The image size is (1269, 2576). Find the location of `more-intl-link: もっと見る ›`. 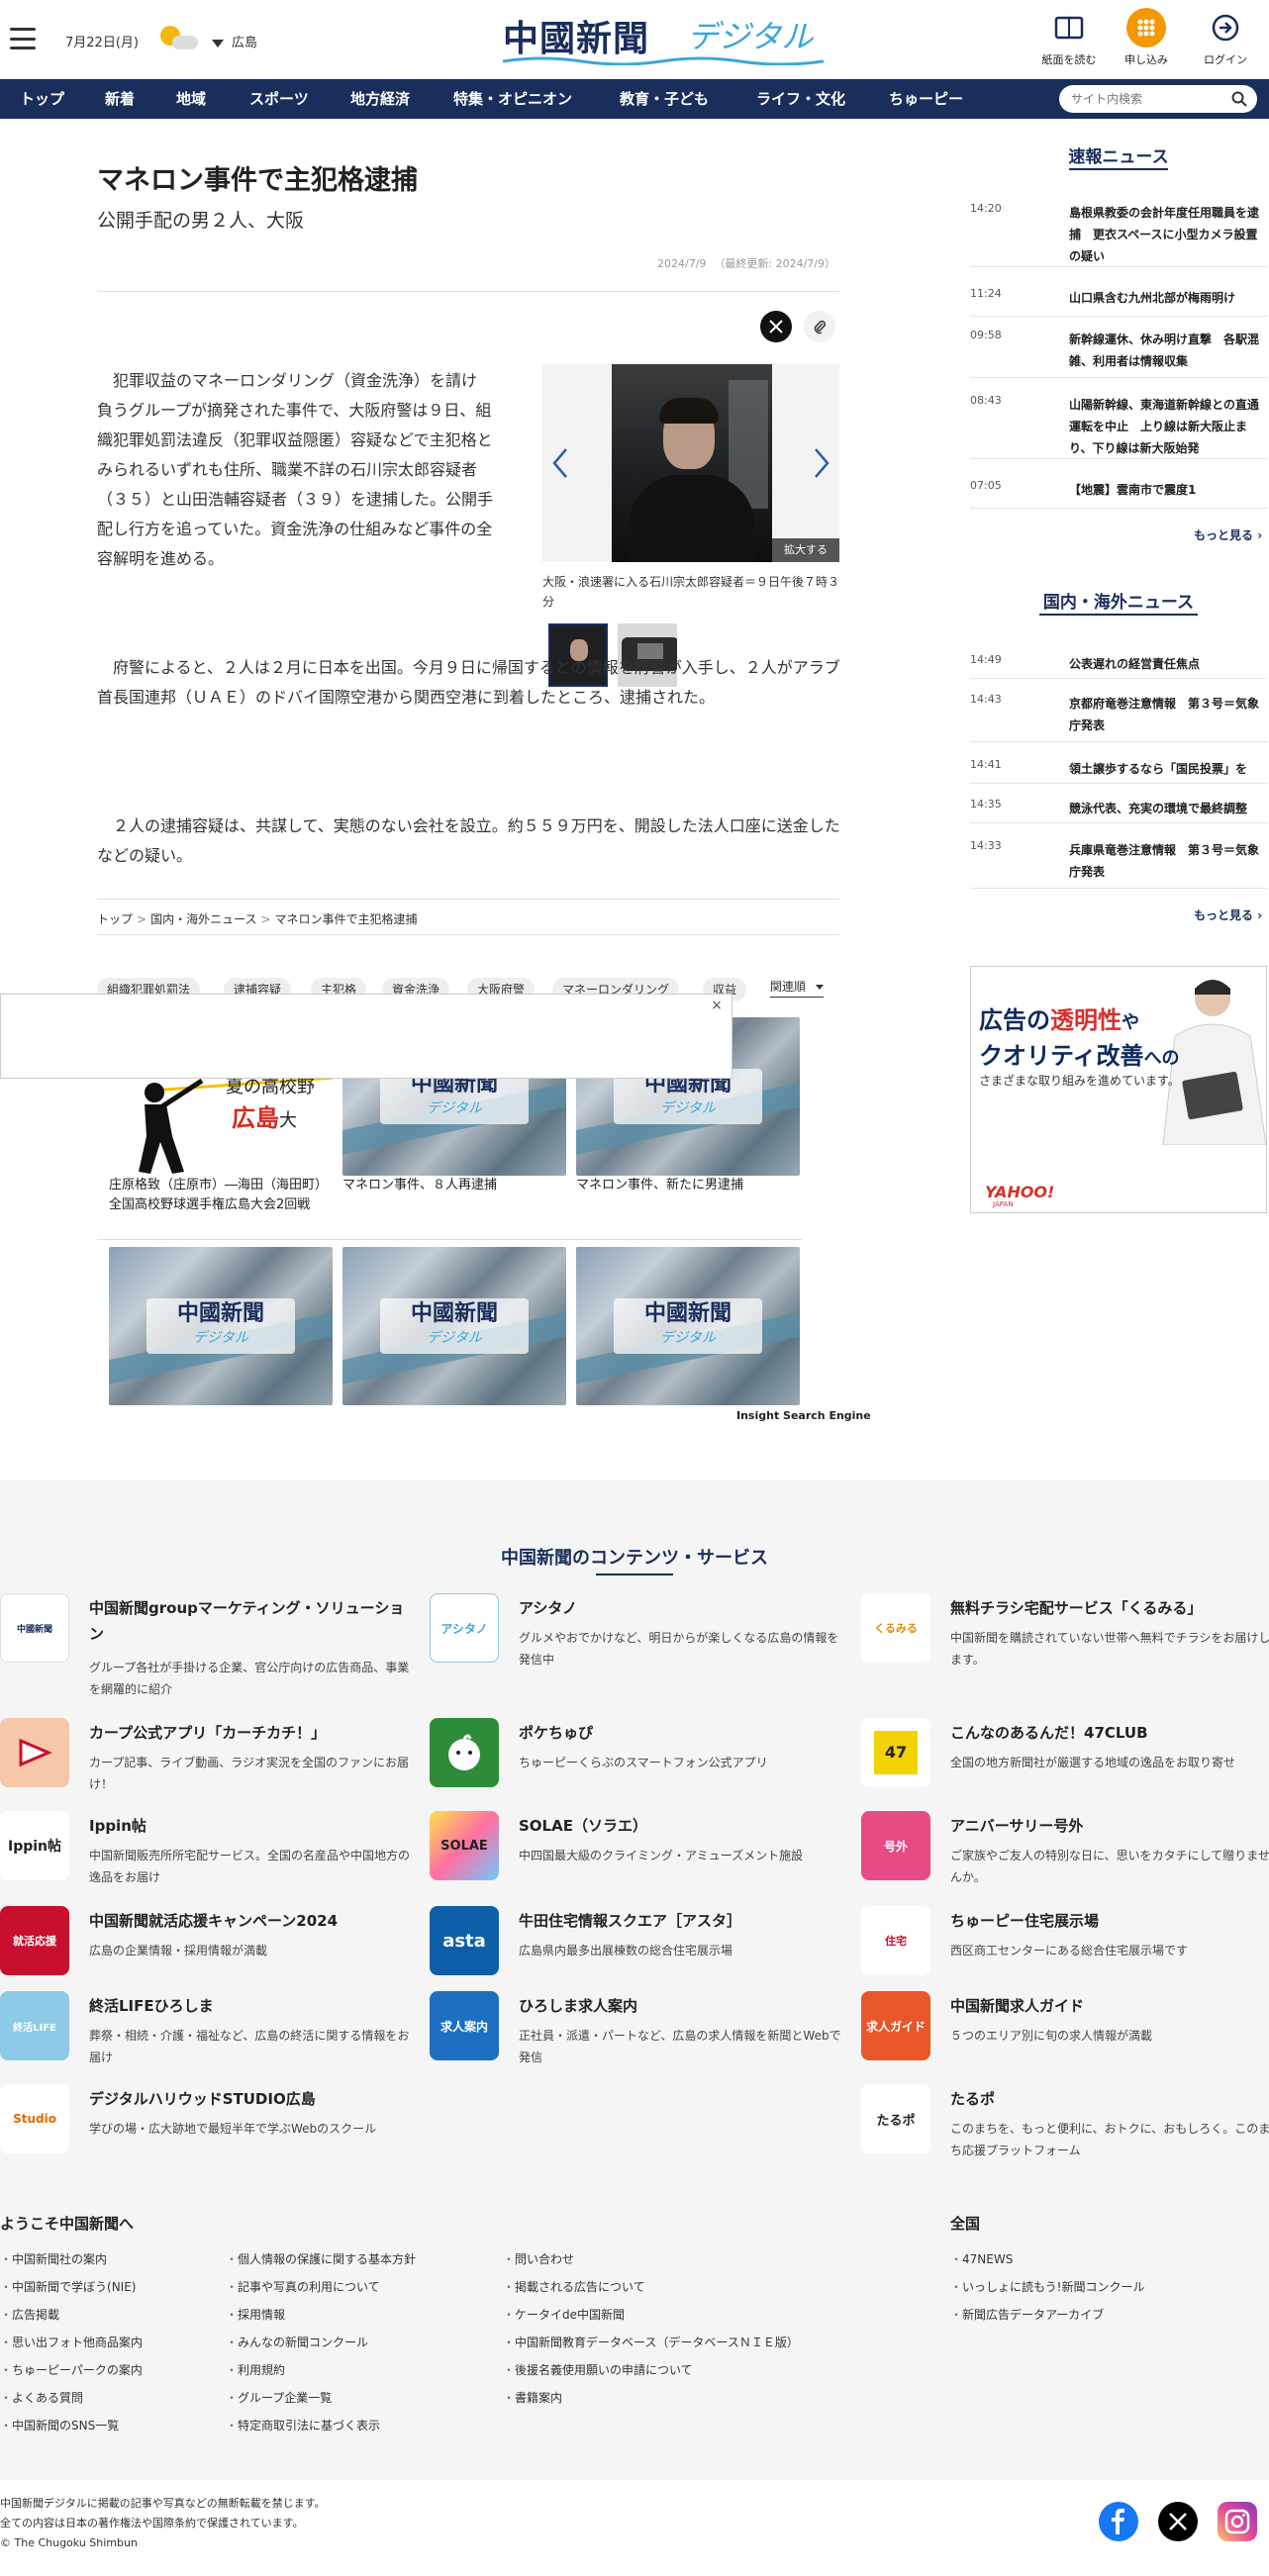

more-intl-link: もっと見る › is located at coordinates (1228, 914).